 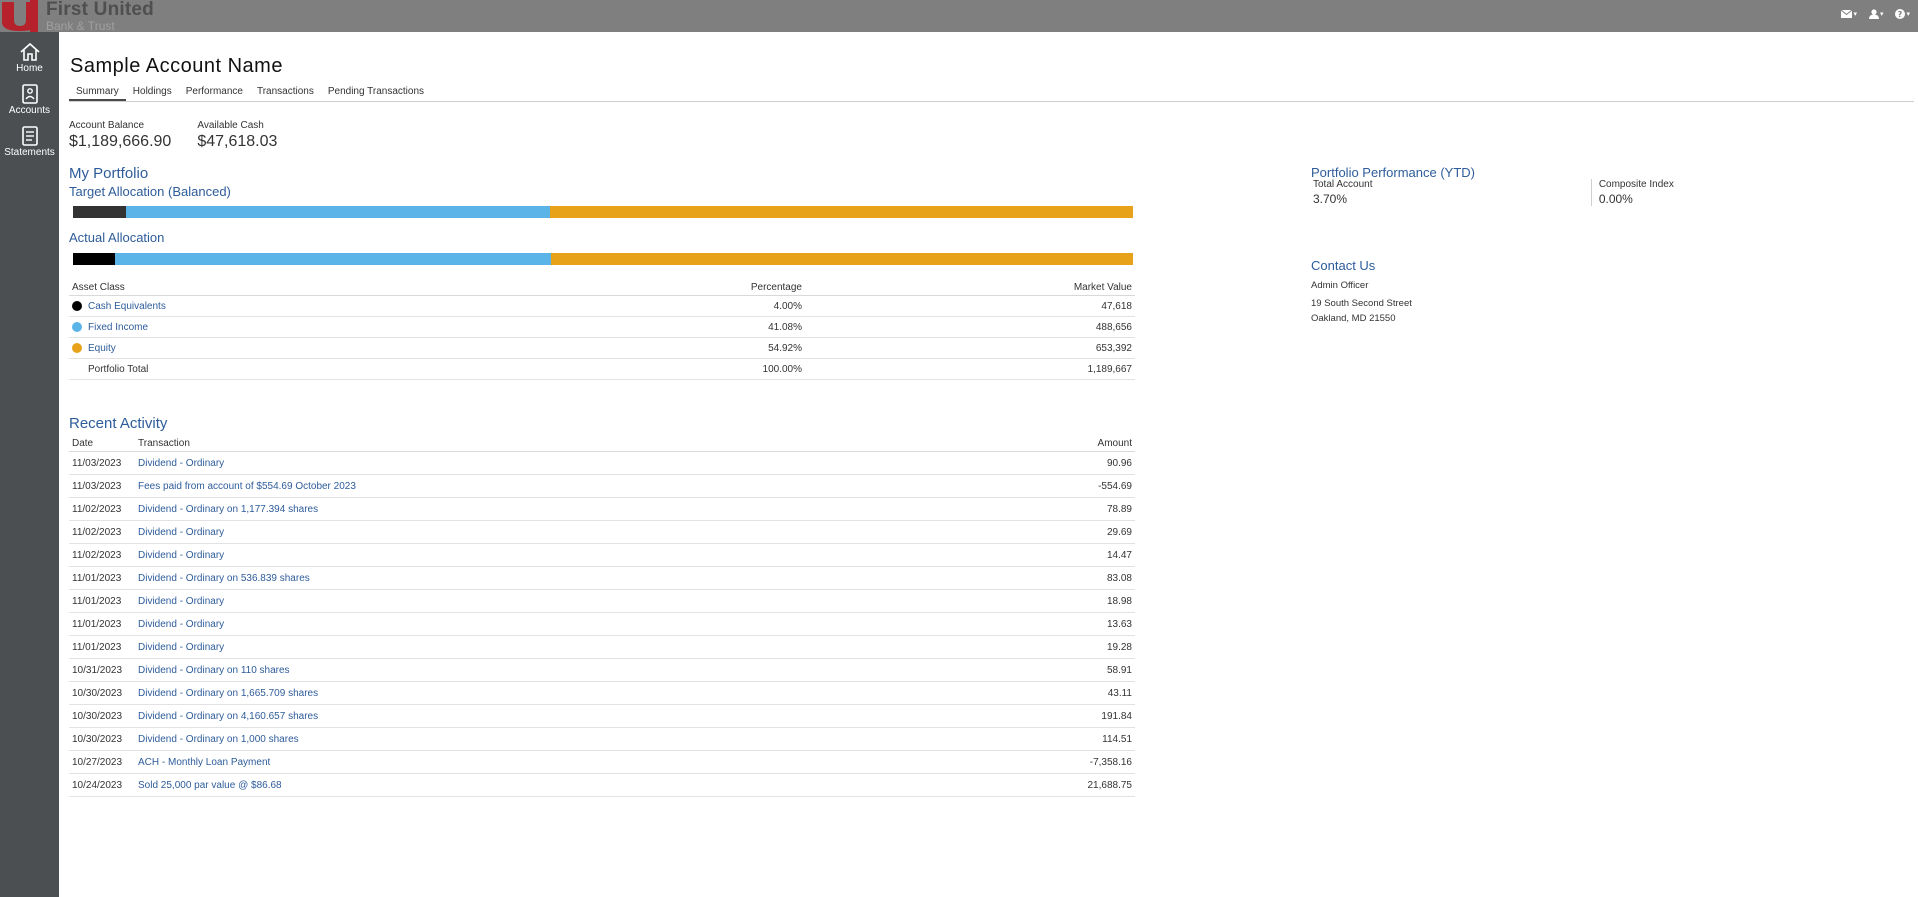 I want to click on target-allocation-title: Target Allocation (Balanced), so click(x=150, y=191).